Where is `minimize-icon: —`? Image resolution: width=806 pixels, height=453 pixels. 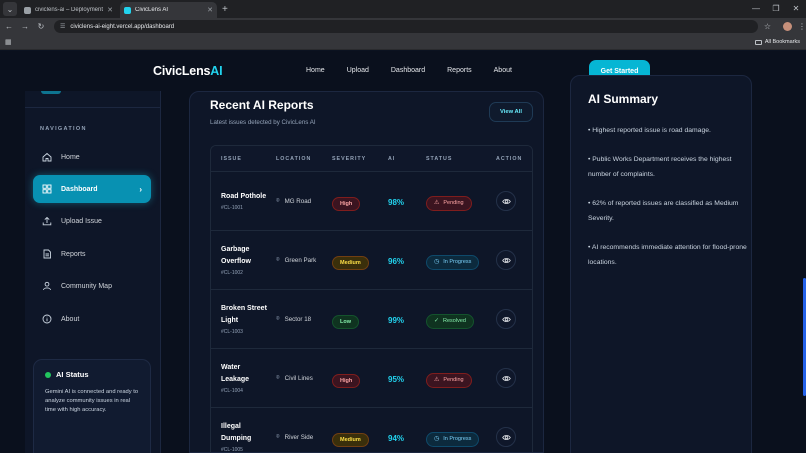
minimize-icon: — is located at coordinates (756, 9).